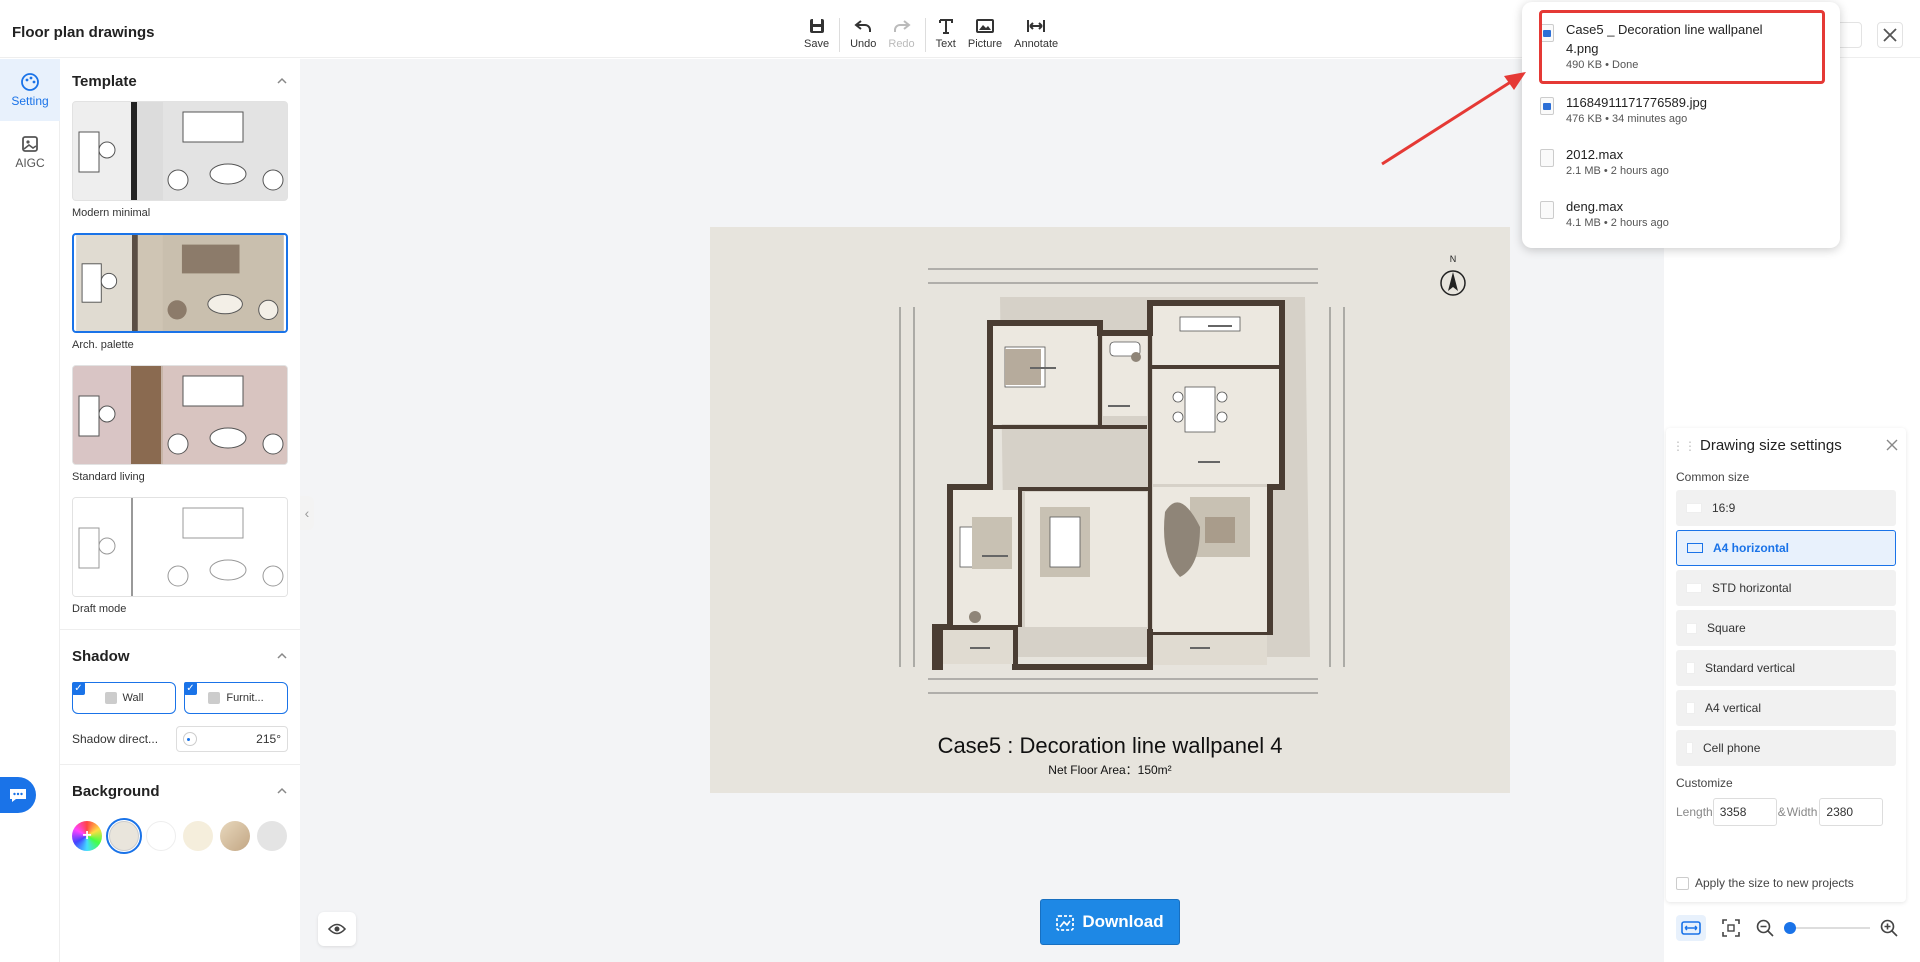 This screenshot has width=1920, height=962. What do you see at coordinates (985, 33) in the screenshot?
I see `picture-button: Picture` at bounding box center [985, 33].